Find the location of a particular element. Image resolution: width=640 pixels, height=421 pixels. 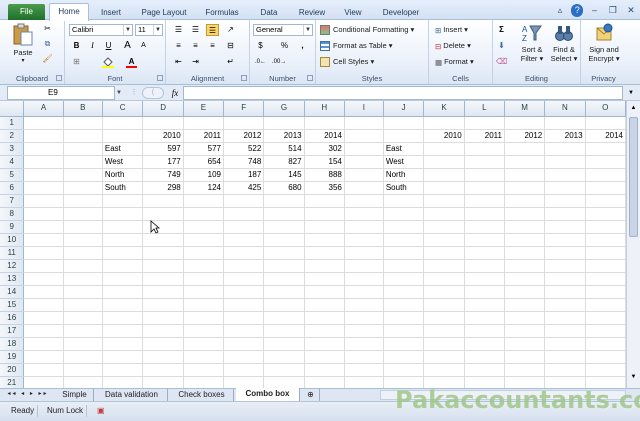

cell: 2014 is located at coordinates (605, 136).